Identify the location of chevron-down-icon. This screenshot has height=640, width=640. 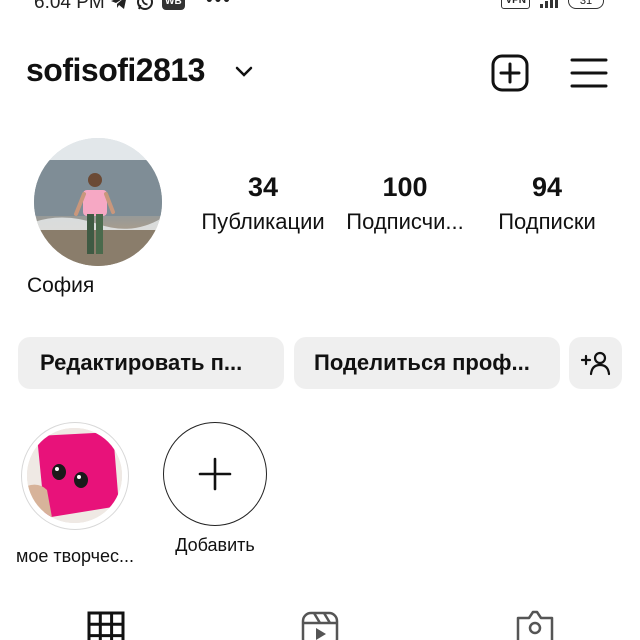
(244, 71).